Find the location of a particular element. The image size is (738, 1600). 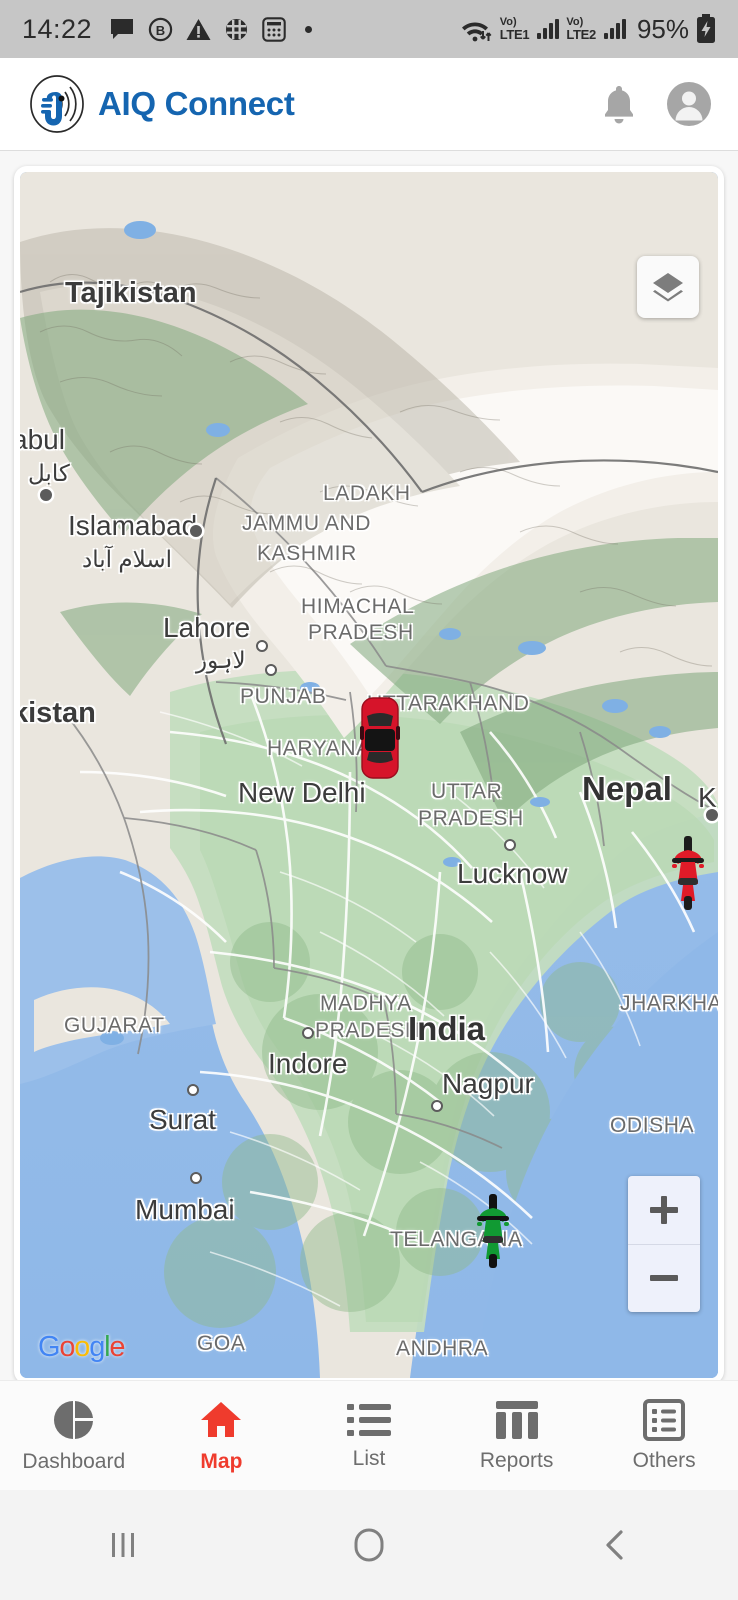

zoom-in-button is located at coordinates (664, 1210).